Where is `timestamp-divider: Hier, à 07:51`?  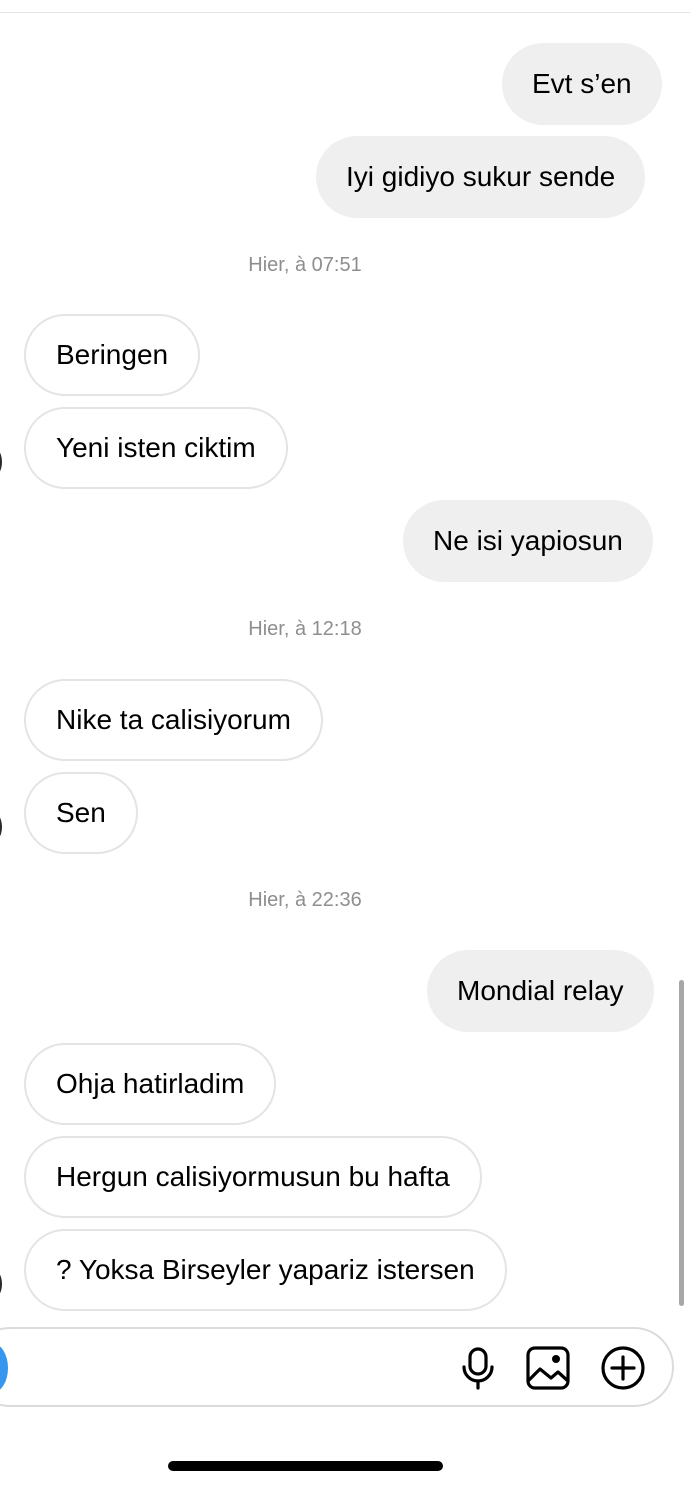 timestamp-divider: Hier, à 07:51 is located at coordinates (305, 265).